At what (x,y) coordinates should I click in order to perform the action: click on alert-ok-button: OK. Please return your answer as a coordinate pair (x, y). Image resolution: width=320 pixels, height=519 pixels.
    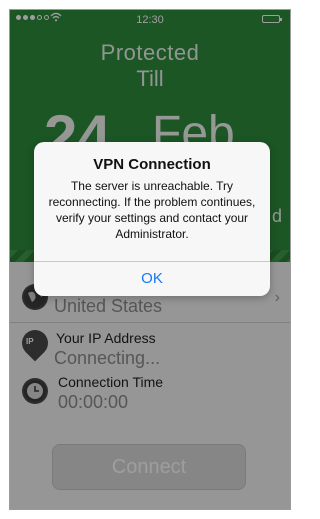
    Looking at the image, I should click on (152, 279).